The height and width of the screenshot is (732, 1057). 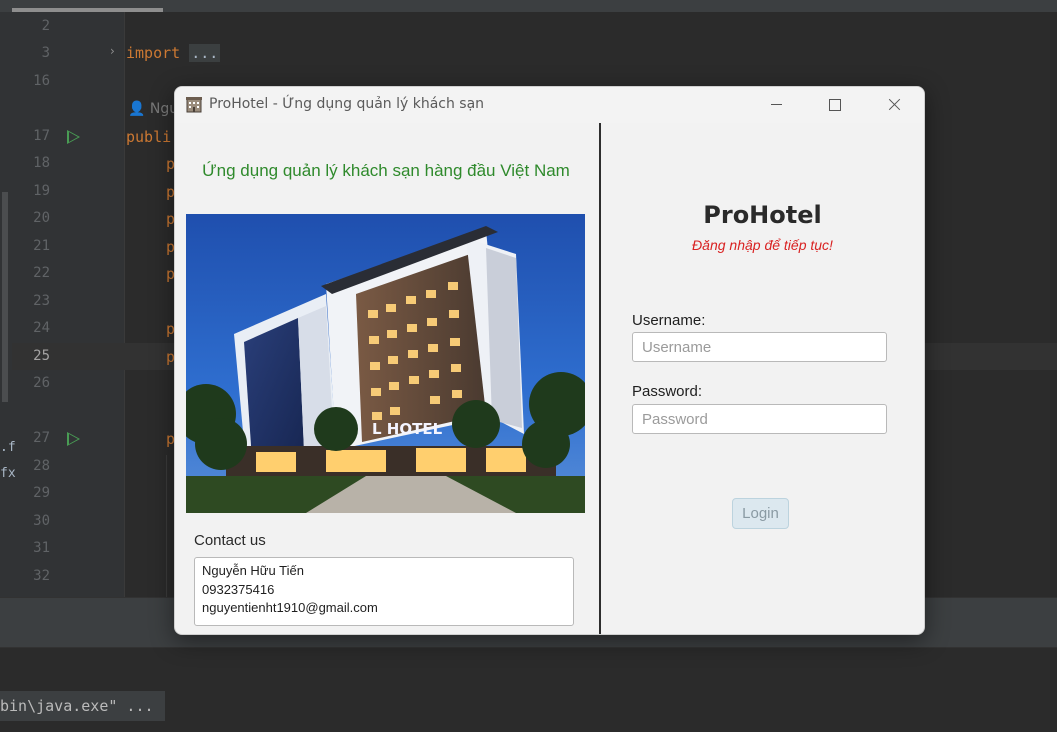 What do you see at coordinates (759, 347) in the screenshot?
I see `username-input` at bounding box center [759, 347].